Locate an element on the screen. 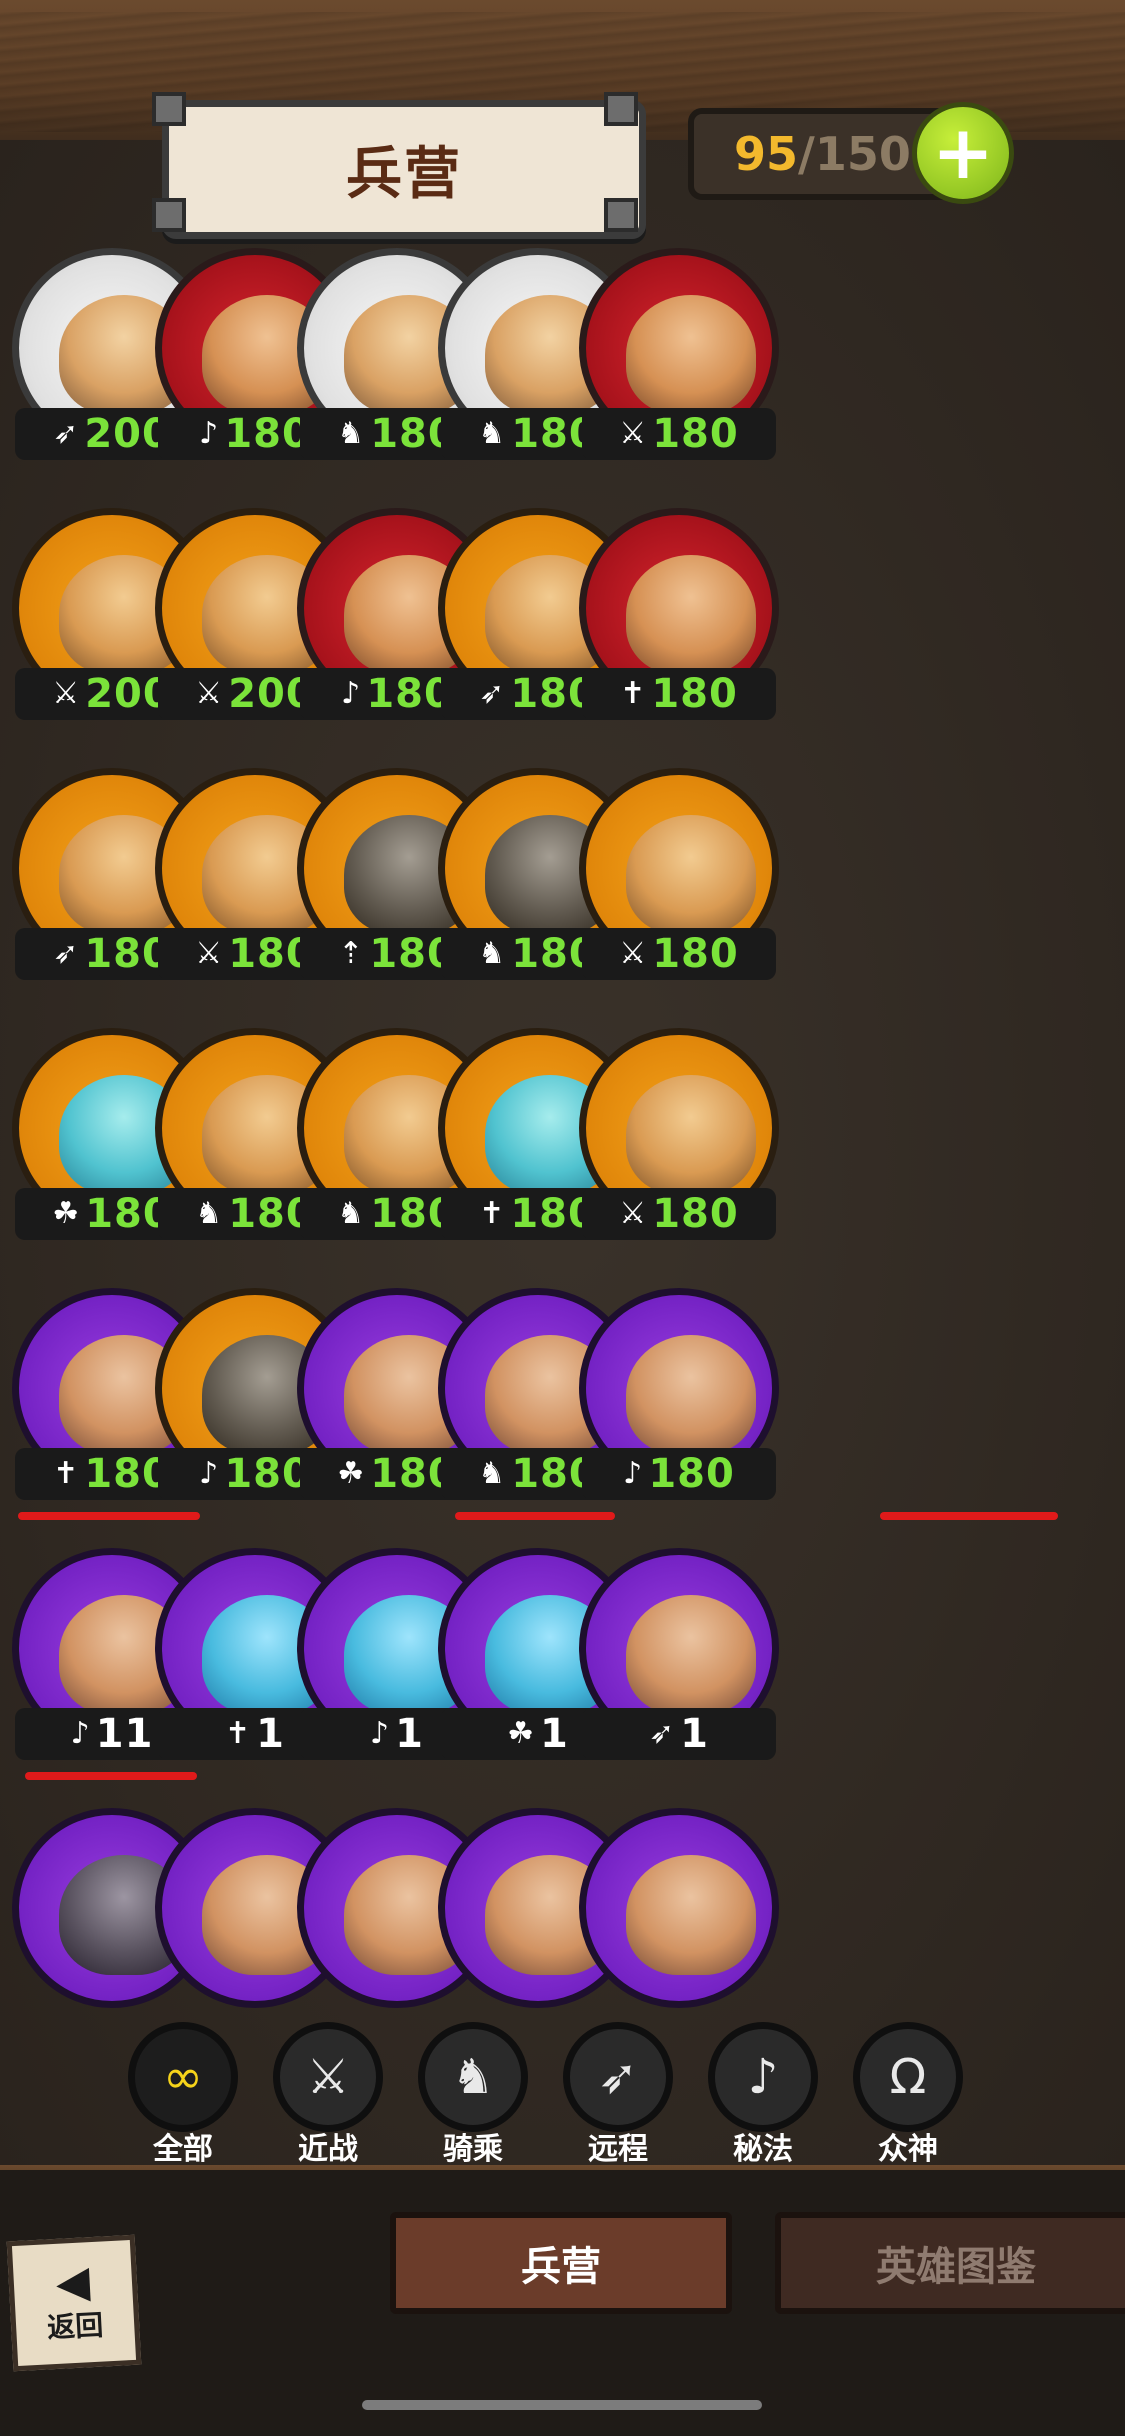 The height and width of the screenshot is (2436, 1125). horse-icon: ♞ is located at coordinates (473, 2077).